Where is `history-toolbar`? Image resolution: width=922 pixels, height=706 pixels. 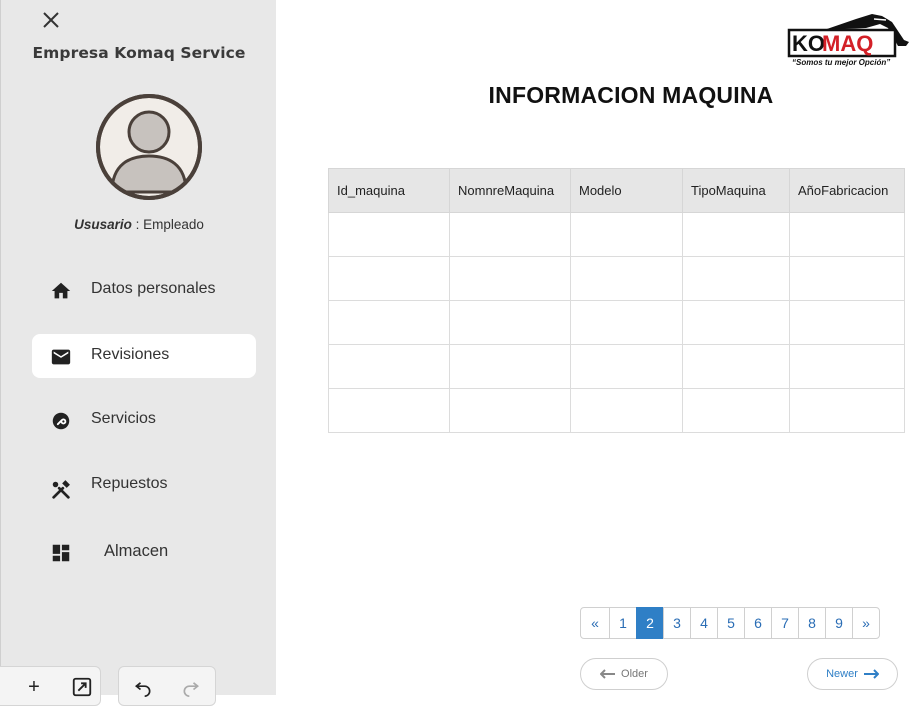
history-toolbar is located at coordinates (167, 686).